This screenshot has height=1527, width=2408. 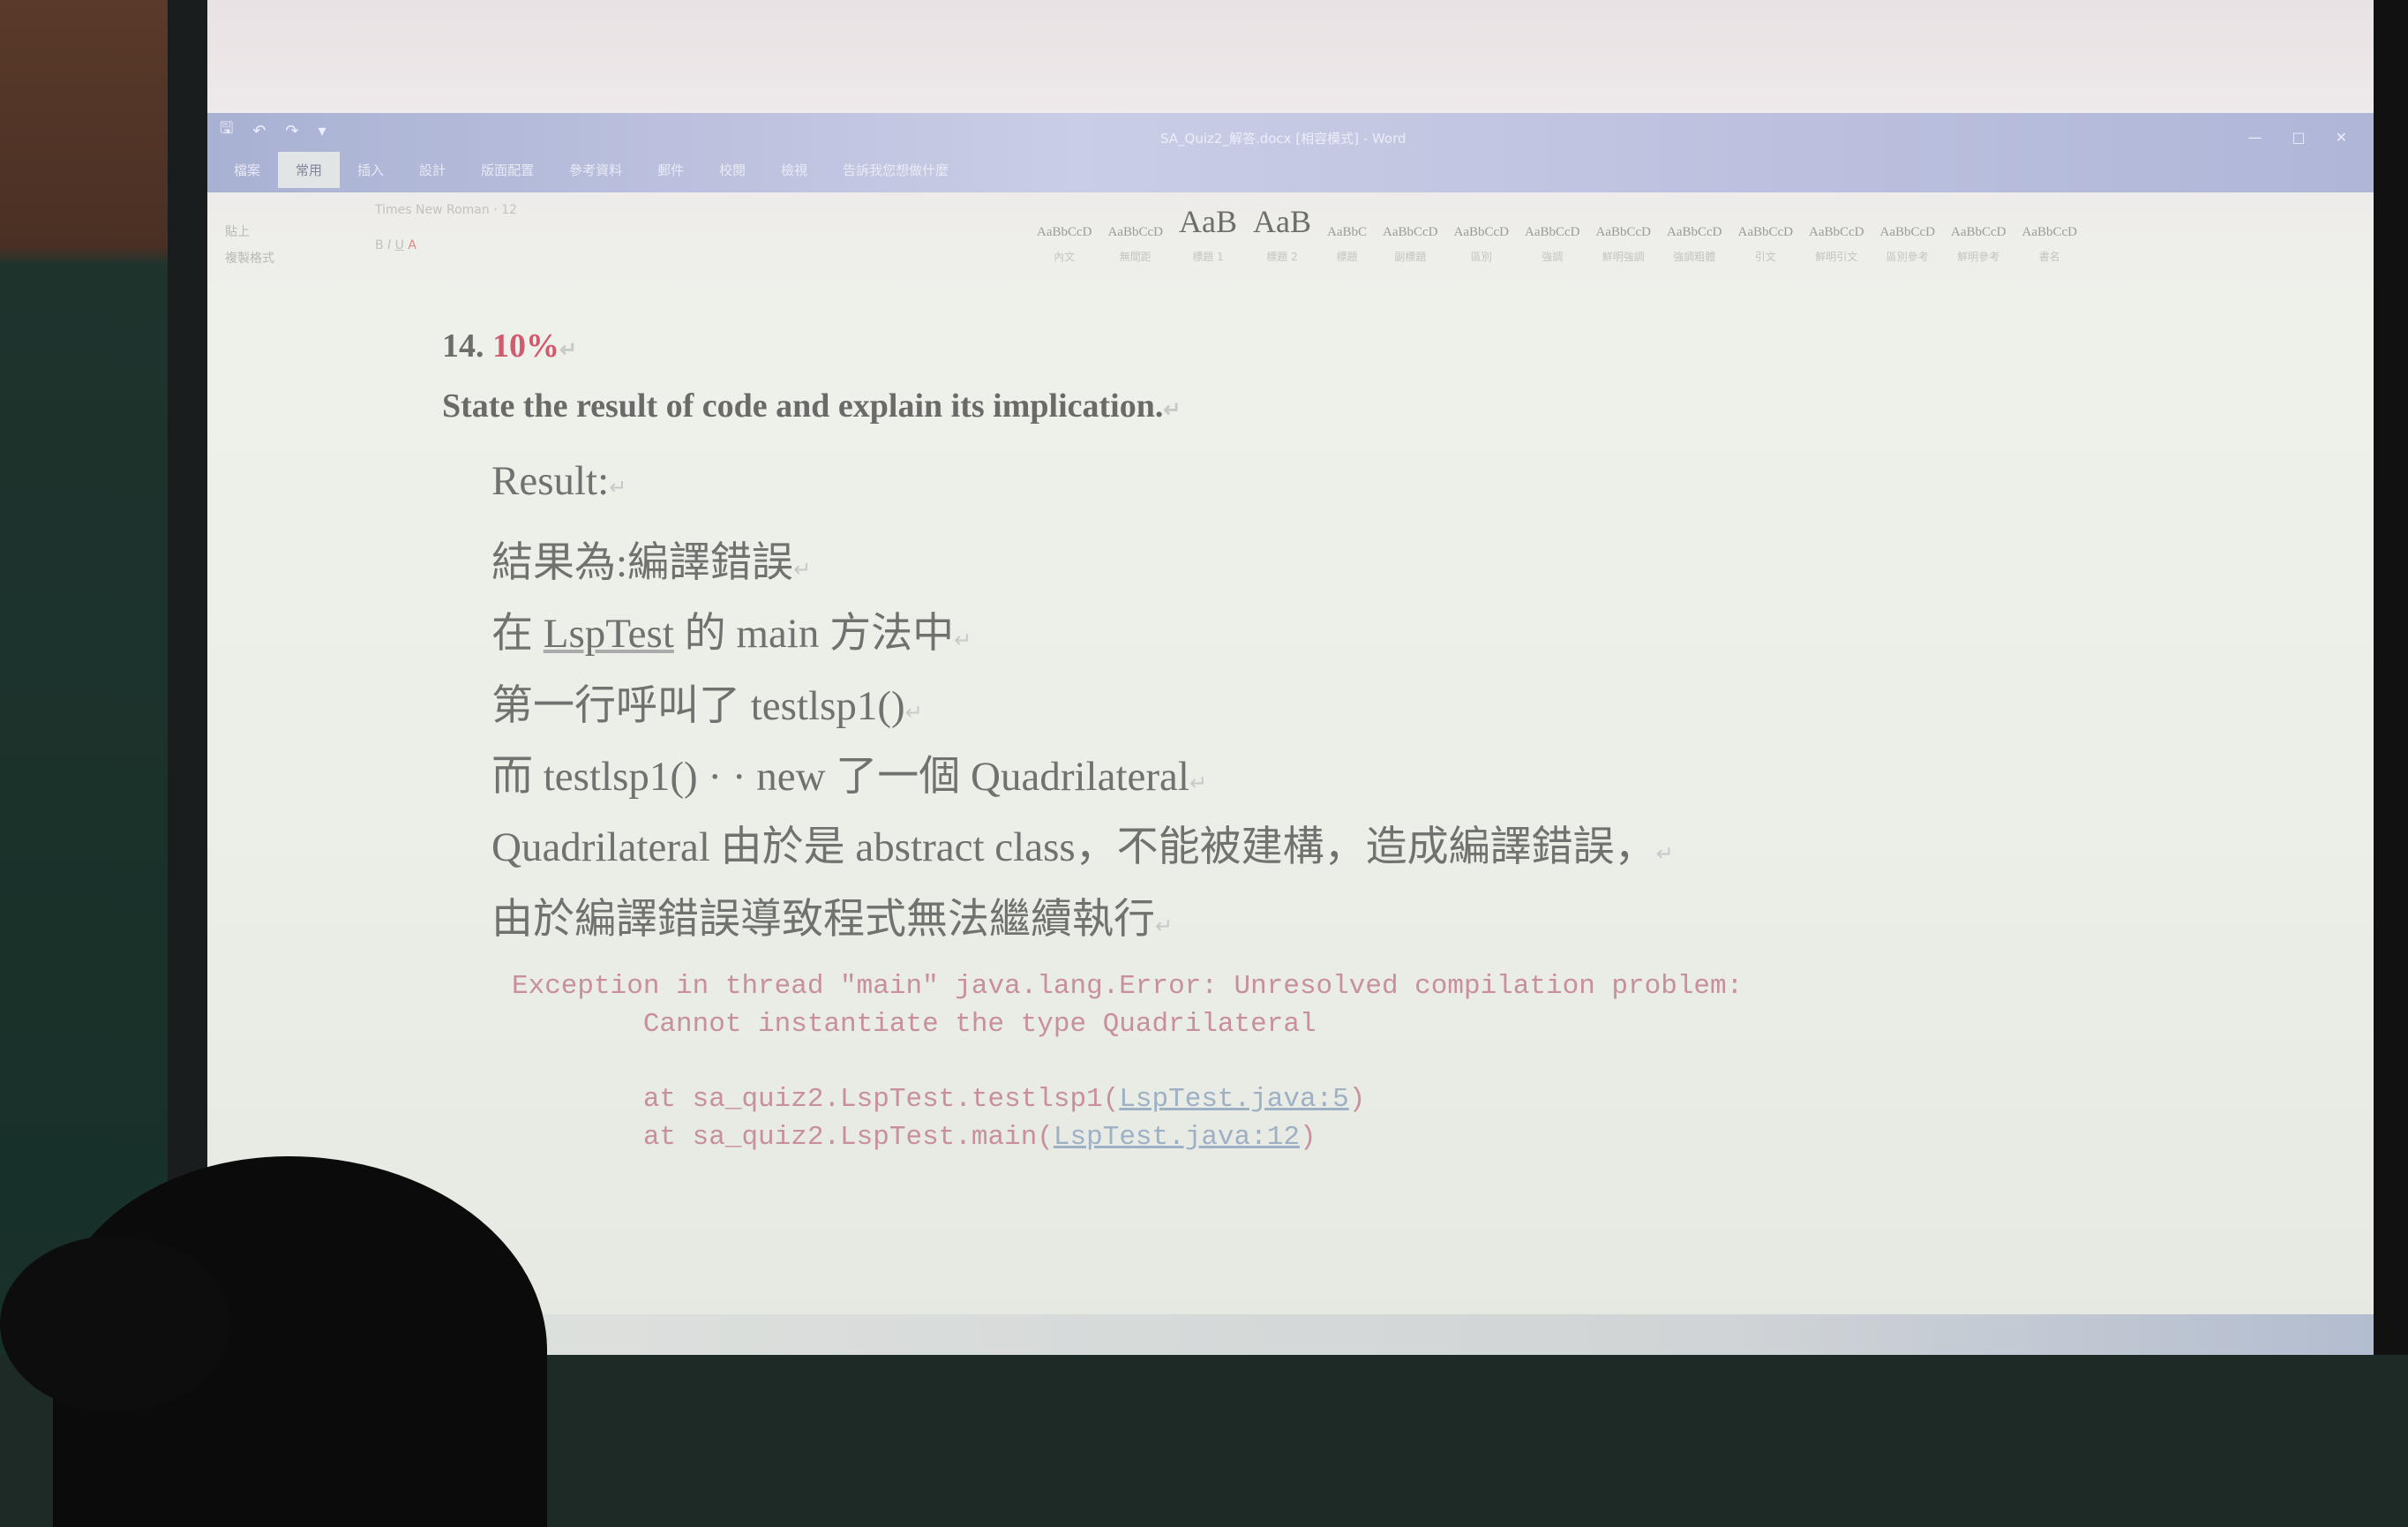 I want to click on answer-line: 在 LspTest 的 main 方法中↵, so click(x=731, y=634).